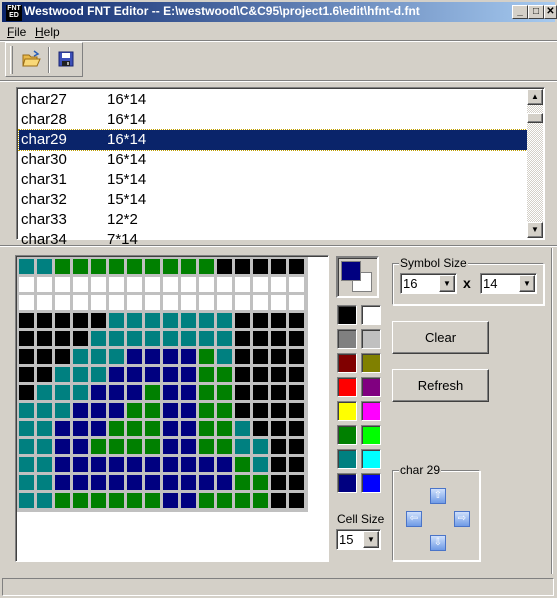 This screenshot has height=598, width=557. What do you see at coordinates (66, 59) in the screenshot?
I see `save-button` at bounding box center [66, 59].